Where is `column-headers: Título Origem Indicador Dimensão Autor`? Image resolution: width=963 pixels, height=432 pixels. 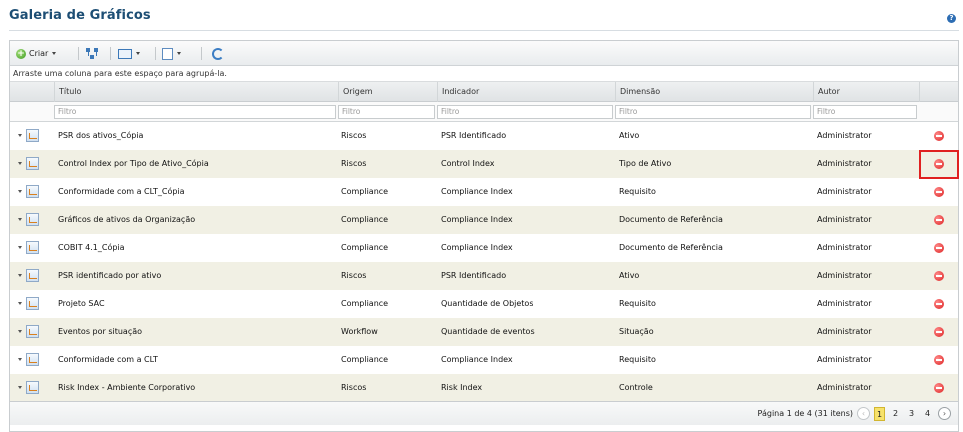
column-headers: Título Origem Indicador Dimensão Autor is located at coordinates (484, 92).